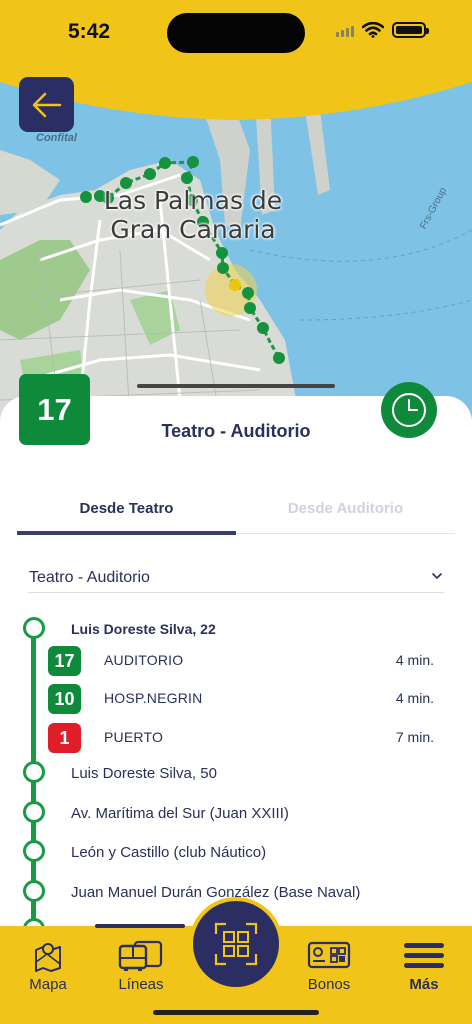 This screenshot has height=1024, width=472. I want to click on battery-icon, so click(410, 30).